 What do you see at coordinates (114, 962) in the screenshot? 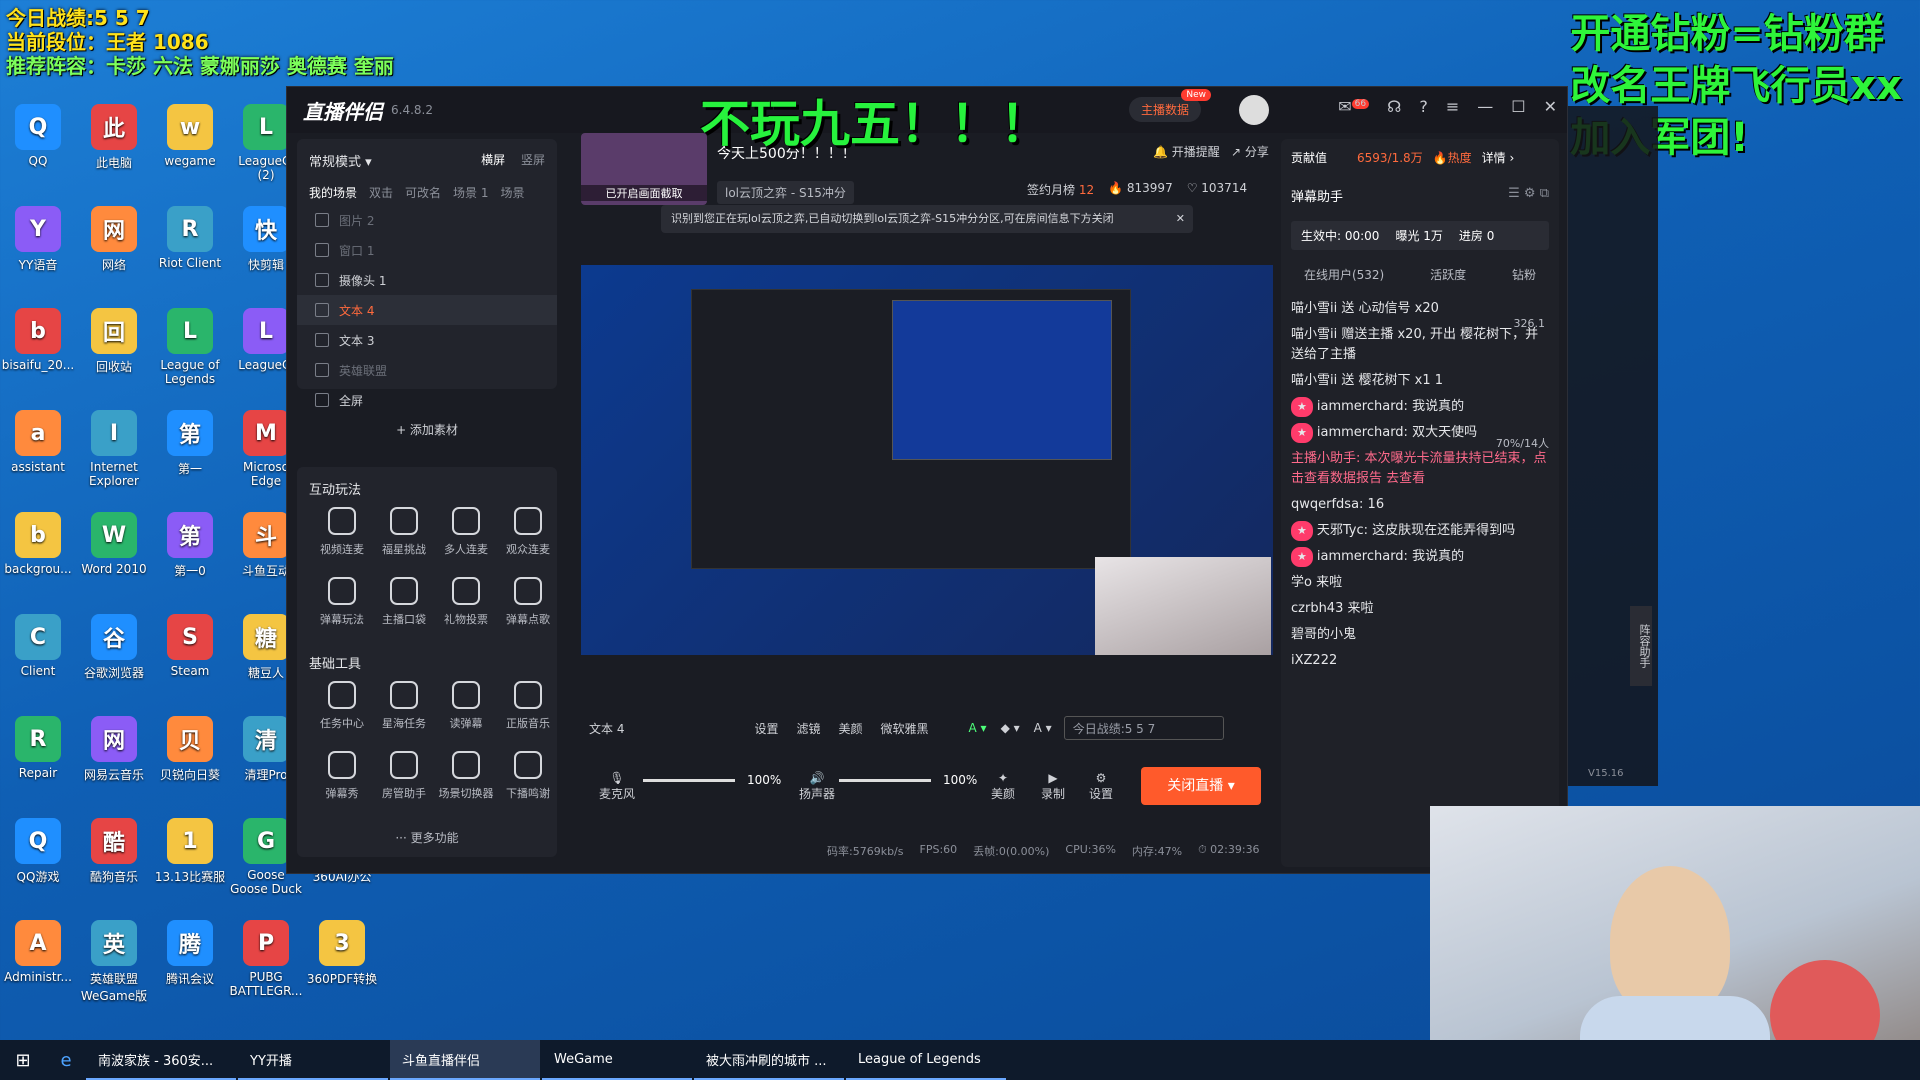
I see `desktop-icon: 英英雄联盟 WeGame版` at bounding box center [114, 962].